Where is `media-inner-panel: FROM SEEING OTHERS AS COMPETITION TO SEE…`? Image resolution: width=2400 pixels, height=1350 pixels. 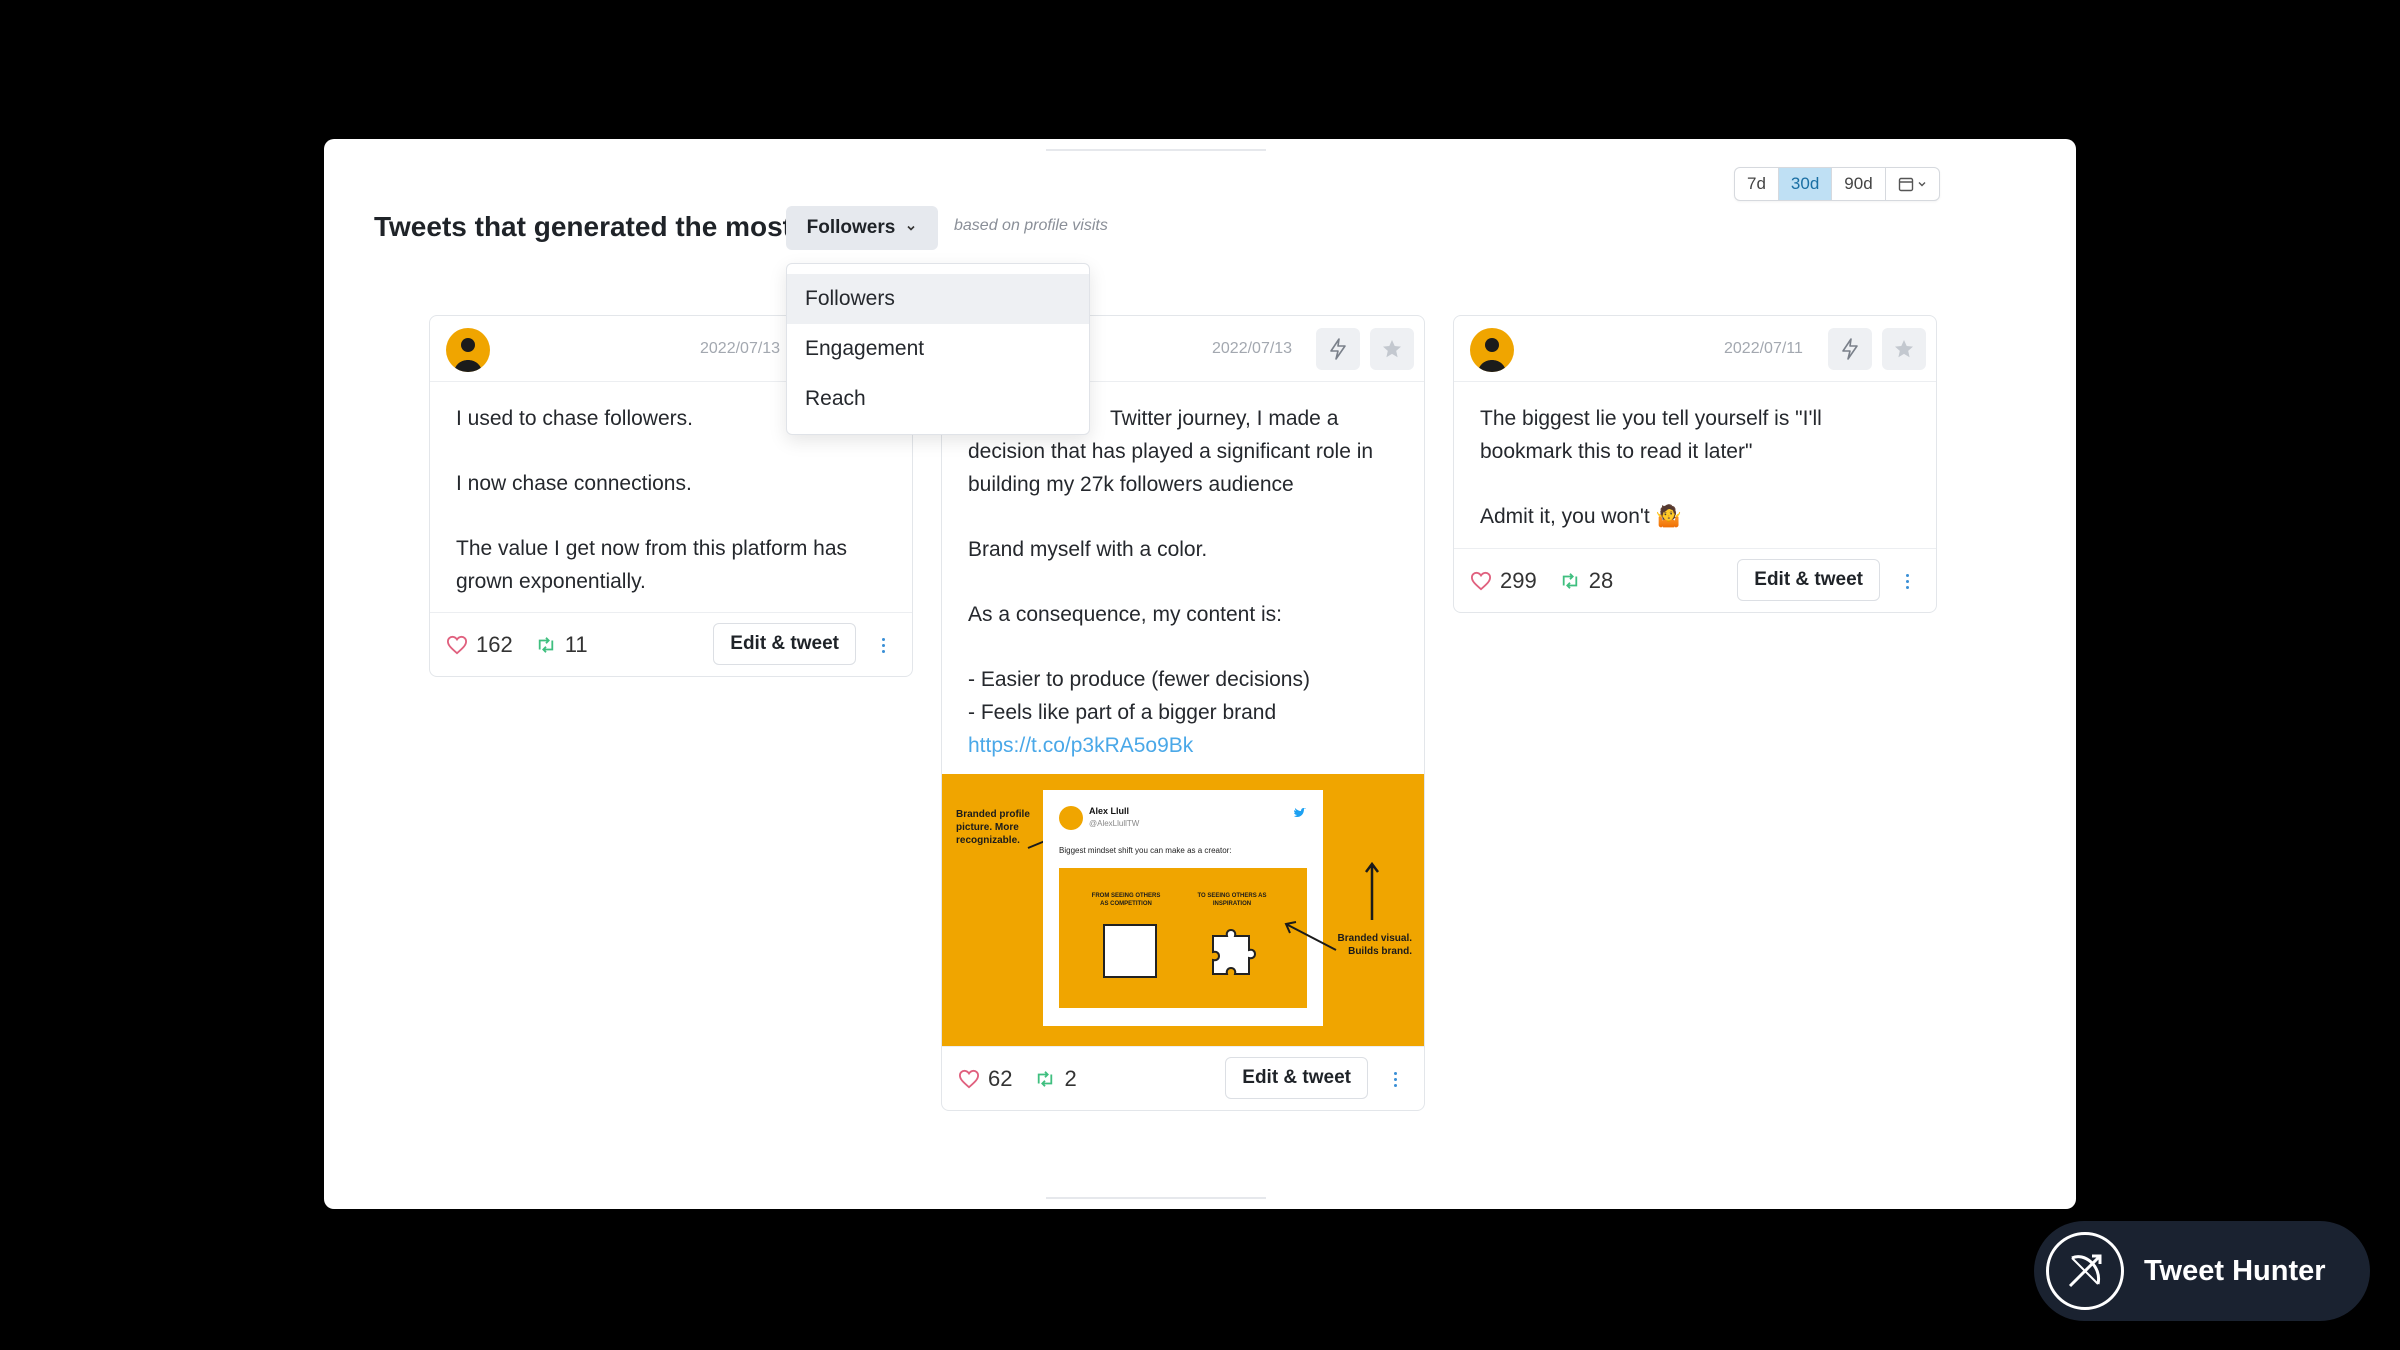 media-inner-panel: FROM SEEING OTHERS AS COMPETITION TO SEE… is located at coordinates (1183, 938).